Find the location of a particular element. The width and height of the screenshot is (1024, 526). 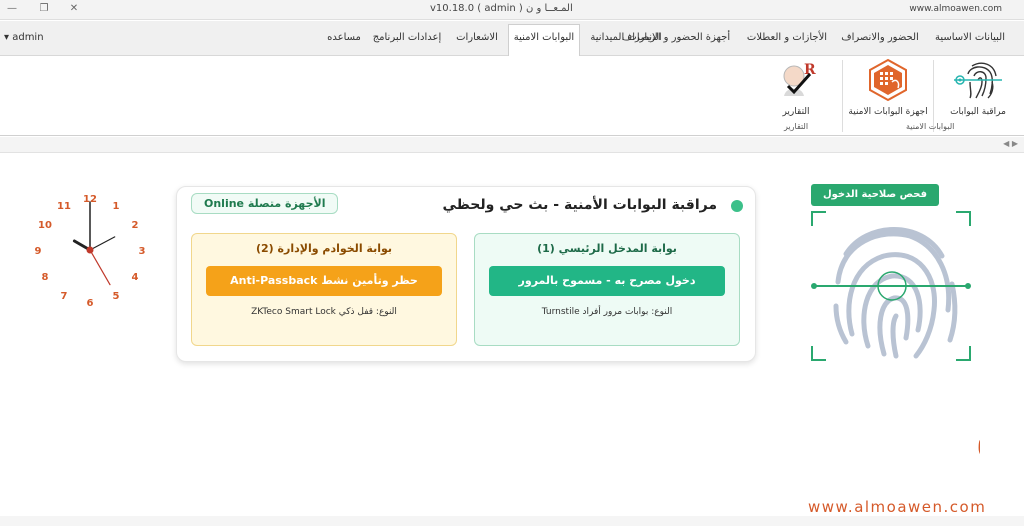

tab-help: مساعده is located at coordinates (344, 40).